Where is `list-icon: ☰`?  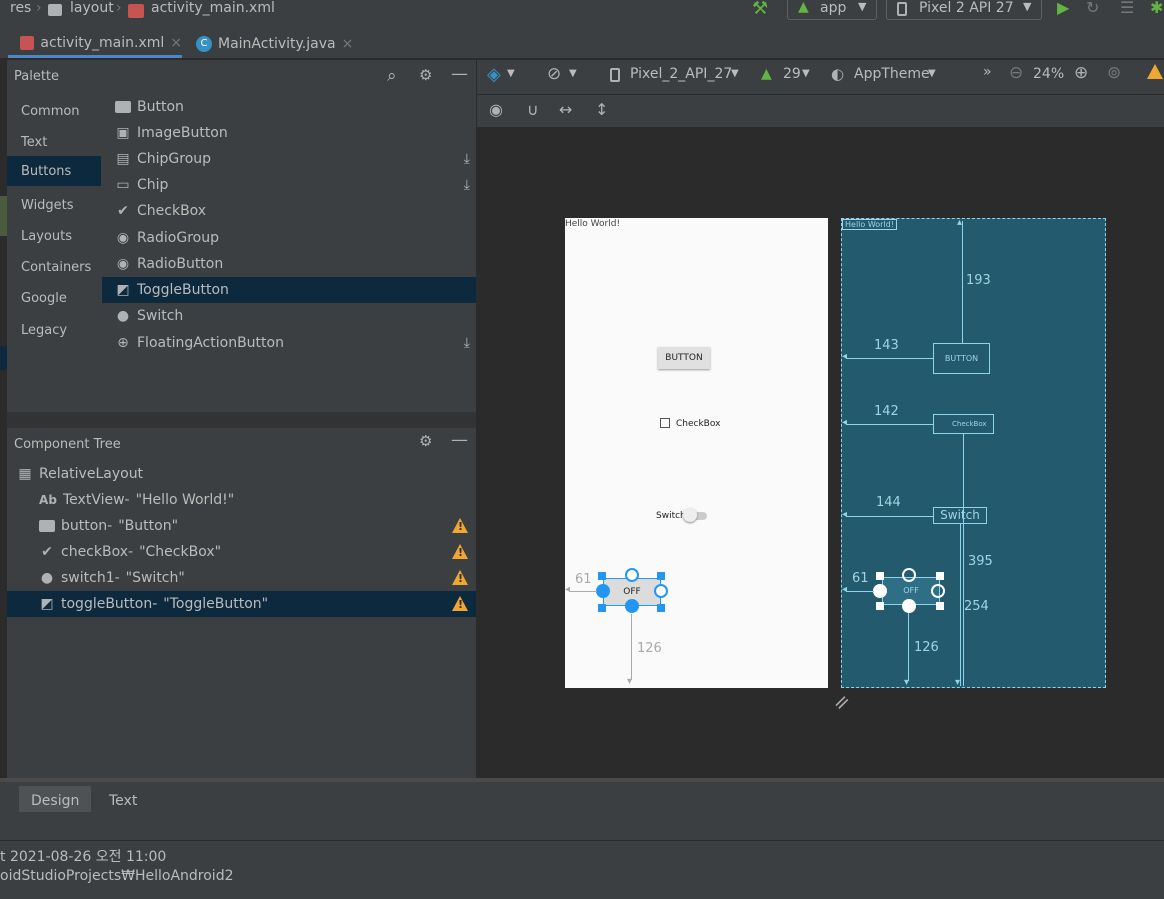 list-icon: ☰ is located at coordinates (1127, 8).